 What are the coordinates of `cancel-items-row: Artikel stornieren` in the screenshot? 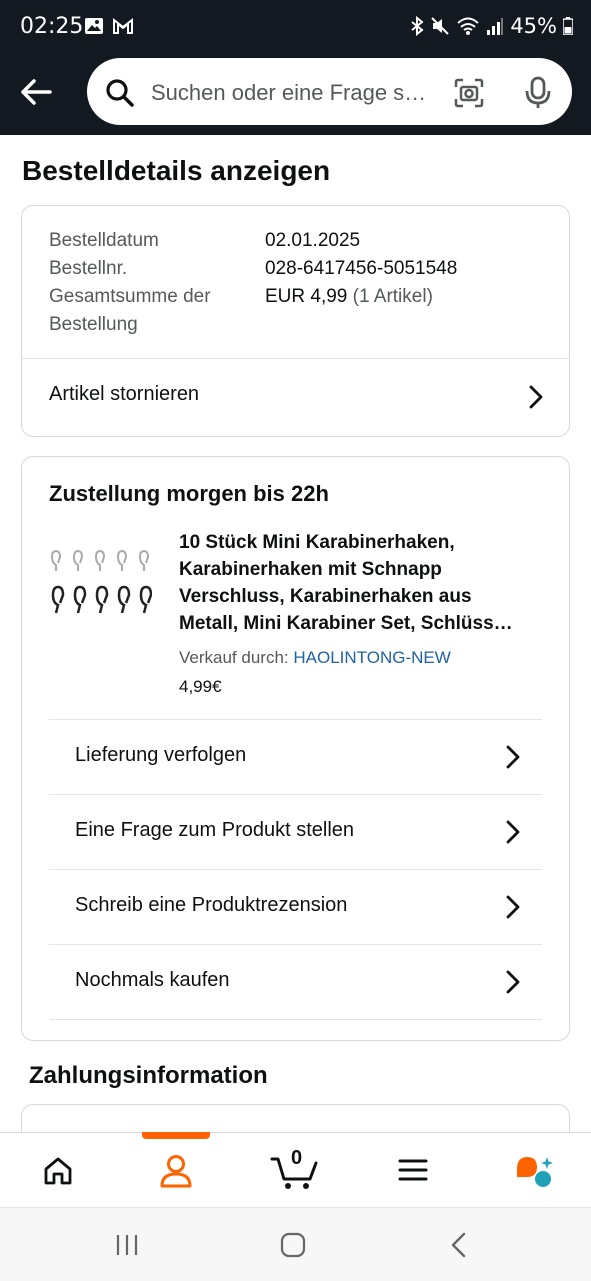 It's located at (295, 397).